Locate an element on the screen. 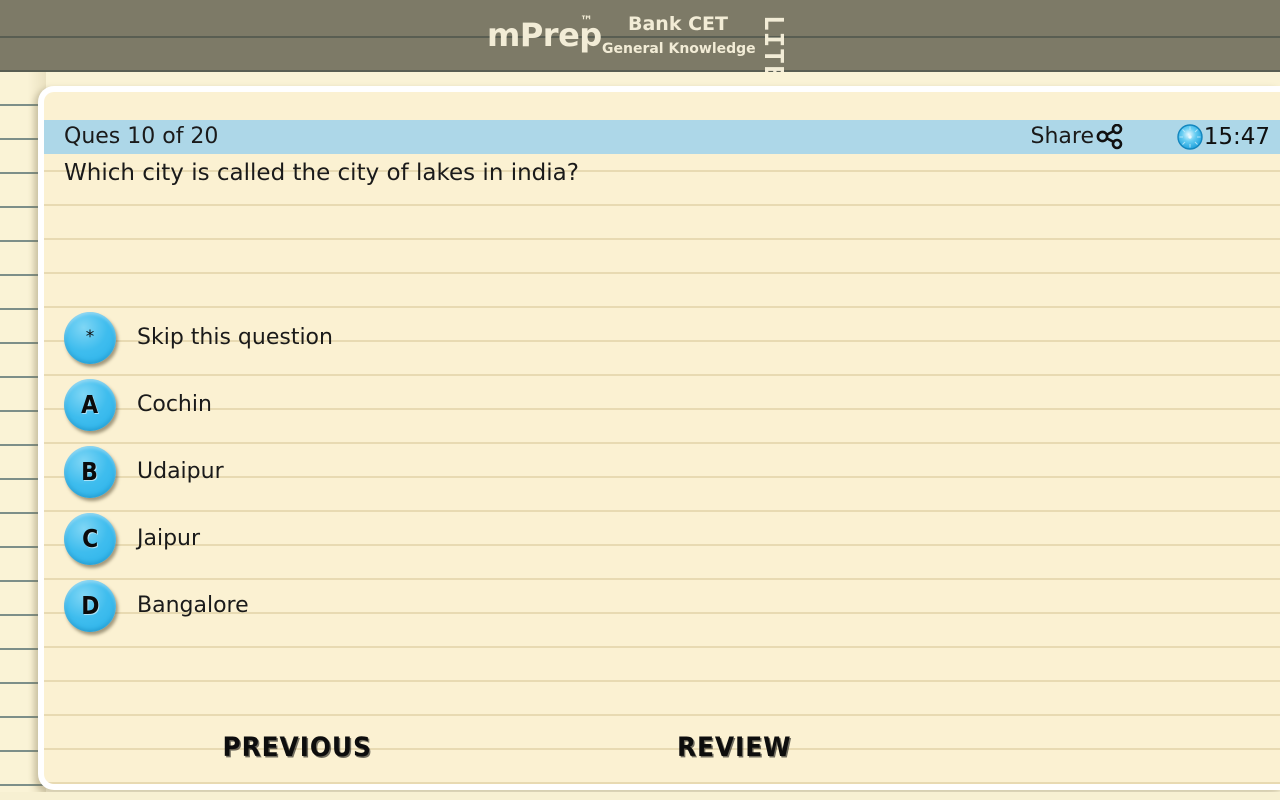  letter-b-icon: B is located at coordinates (90, 471).